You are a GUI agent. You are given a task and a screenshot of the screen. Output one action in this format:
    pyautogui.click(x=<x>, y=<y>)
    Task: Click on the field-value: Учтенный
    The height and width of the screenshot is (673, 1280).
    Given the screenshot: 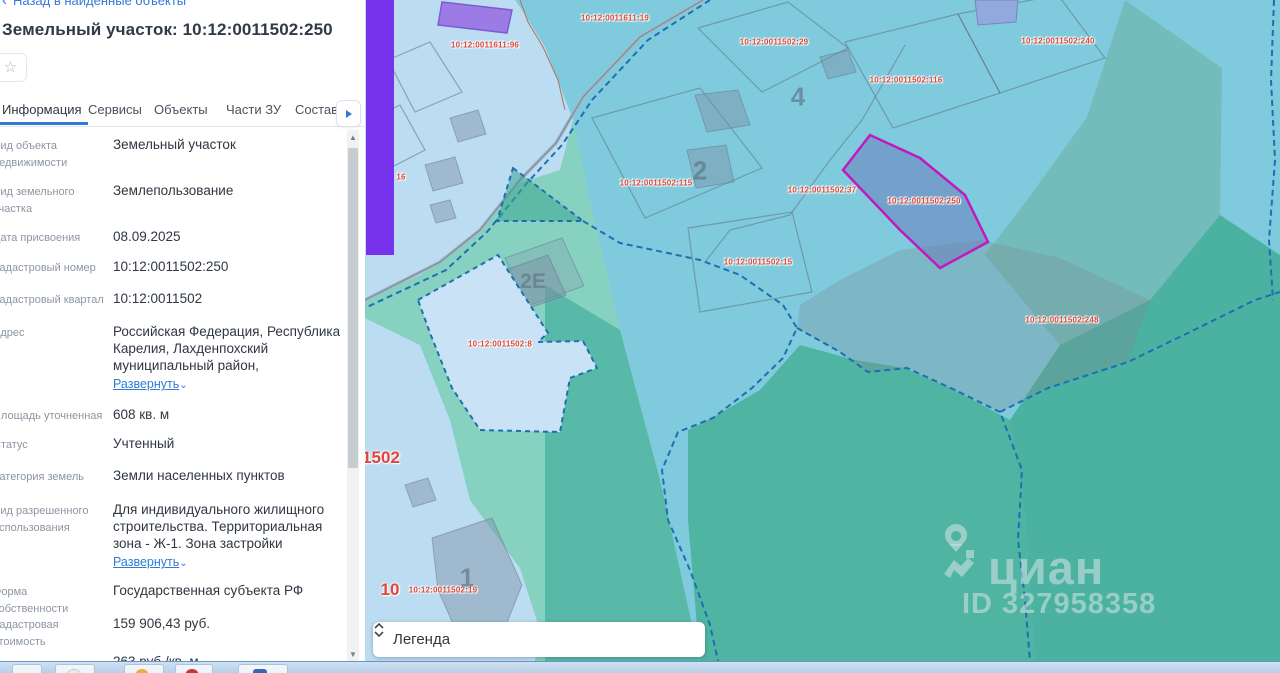 What is the action you would take?
    pyautogui.click(x=144, y=443)
    